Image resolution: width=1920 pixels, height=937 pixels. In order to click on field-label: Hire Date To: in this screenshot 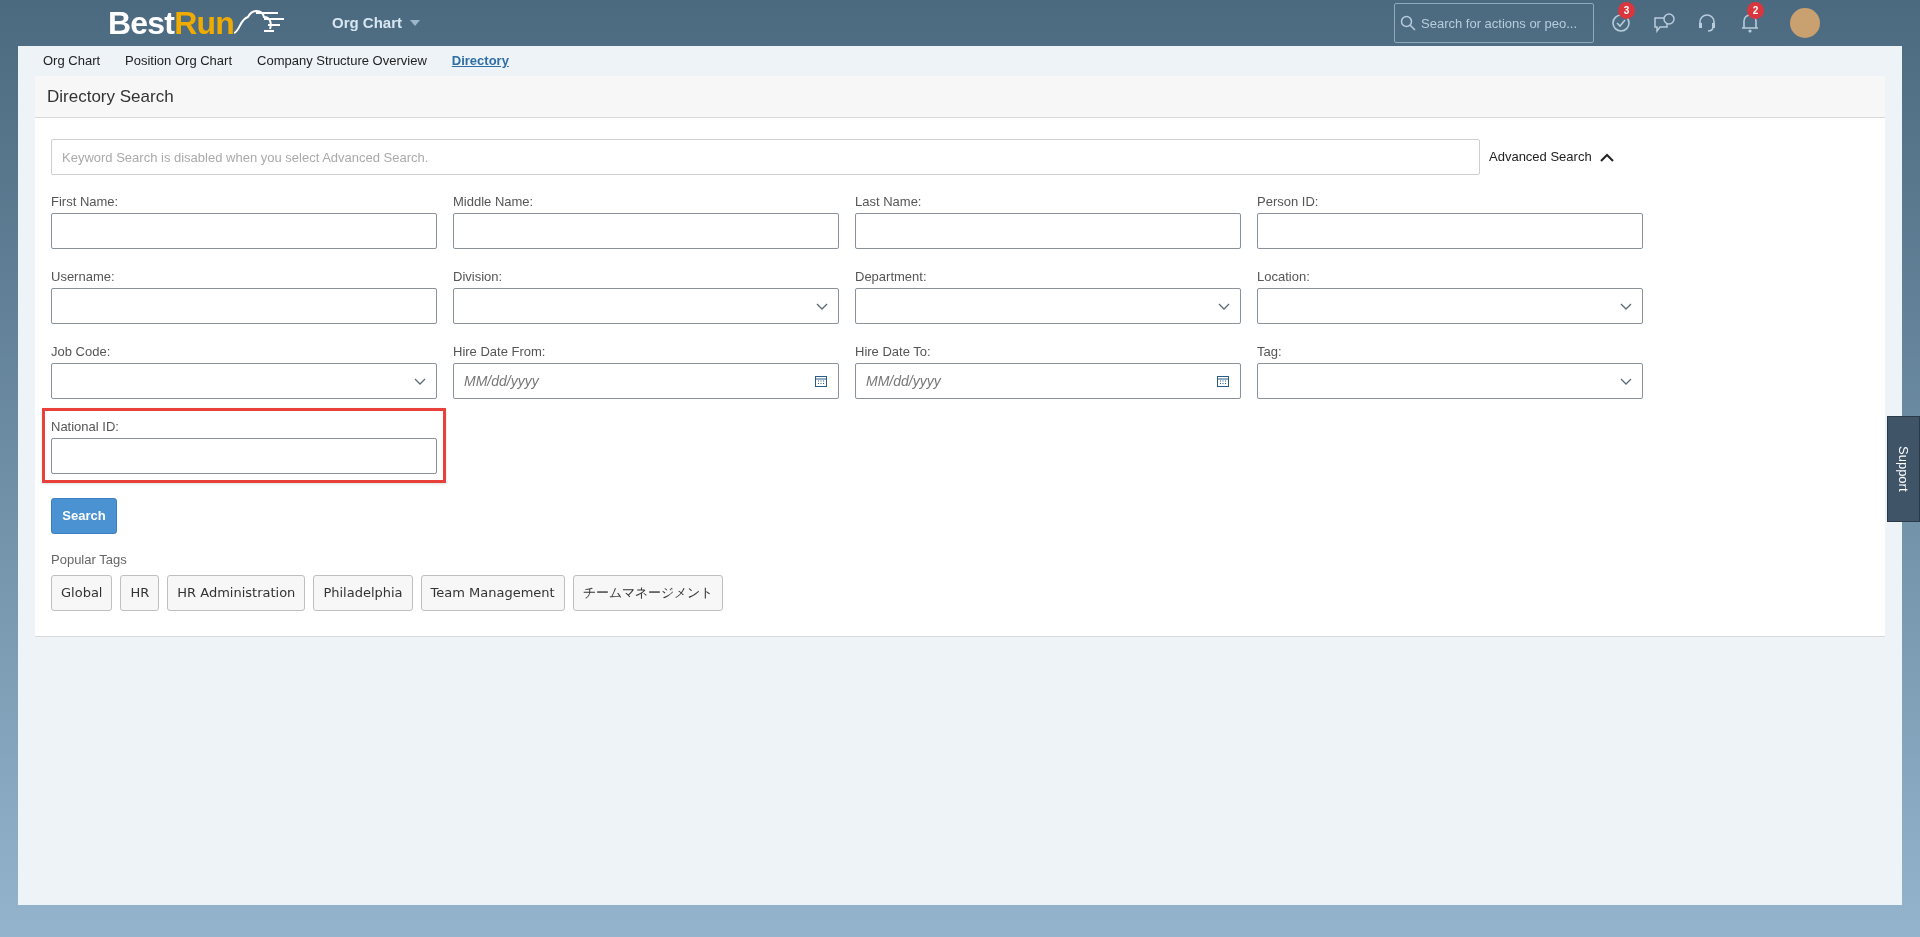, I will do `click(893, 352)`.